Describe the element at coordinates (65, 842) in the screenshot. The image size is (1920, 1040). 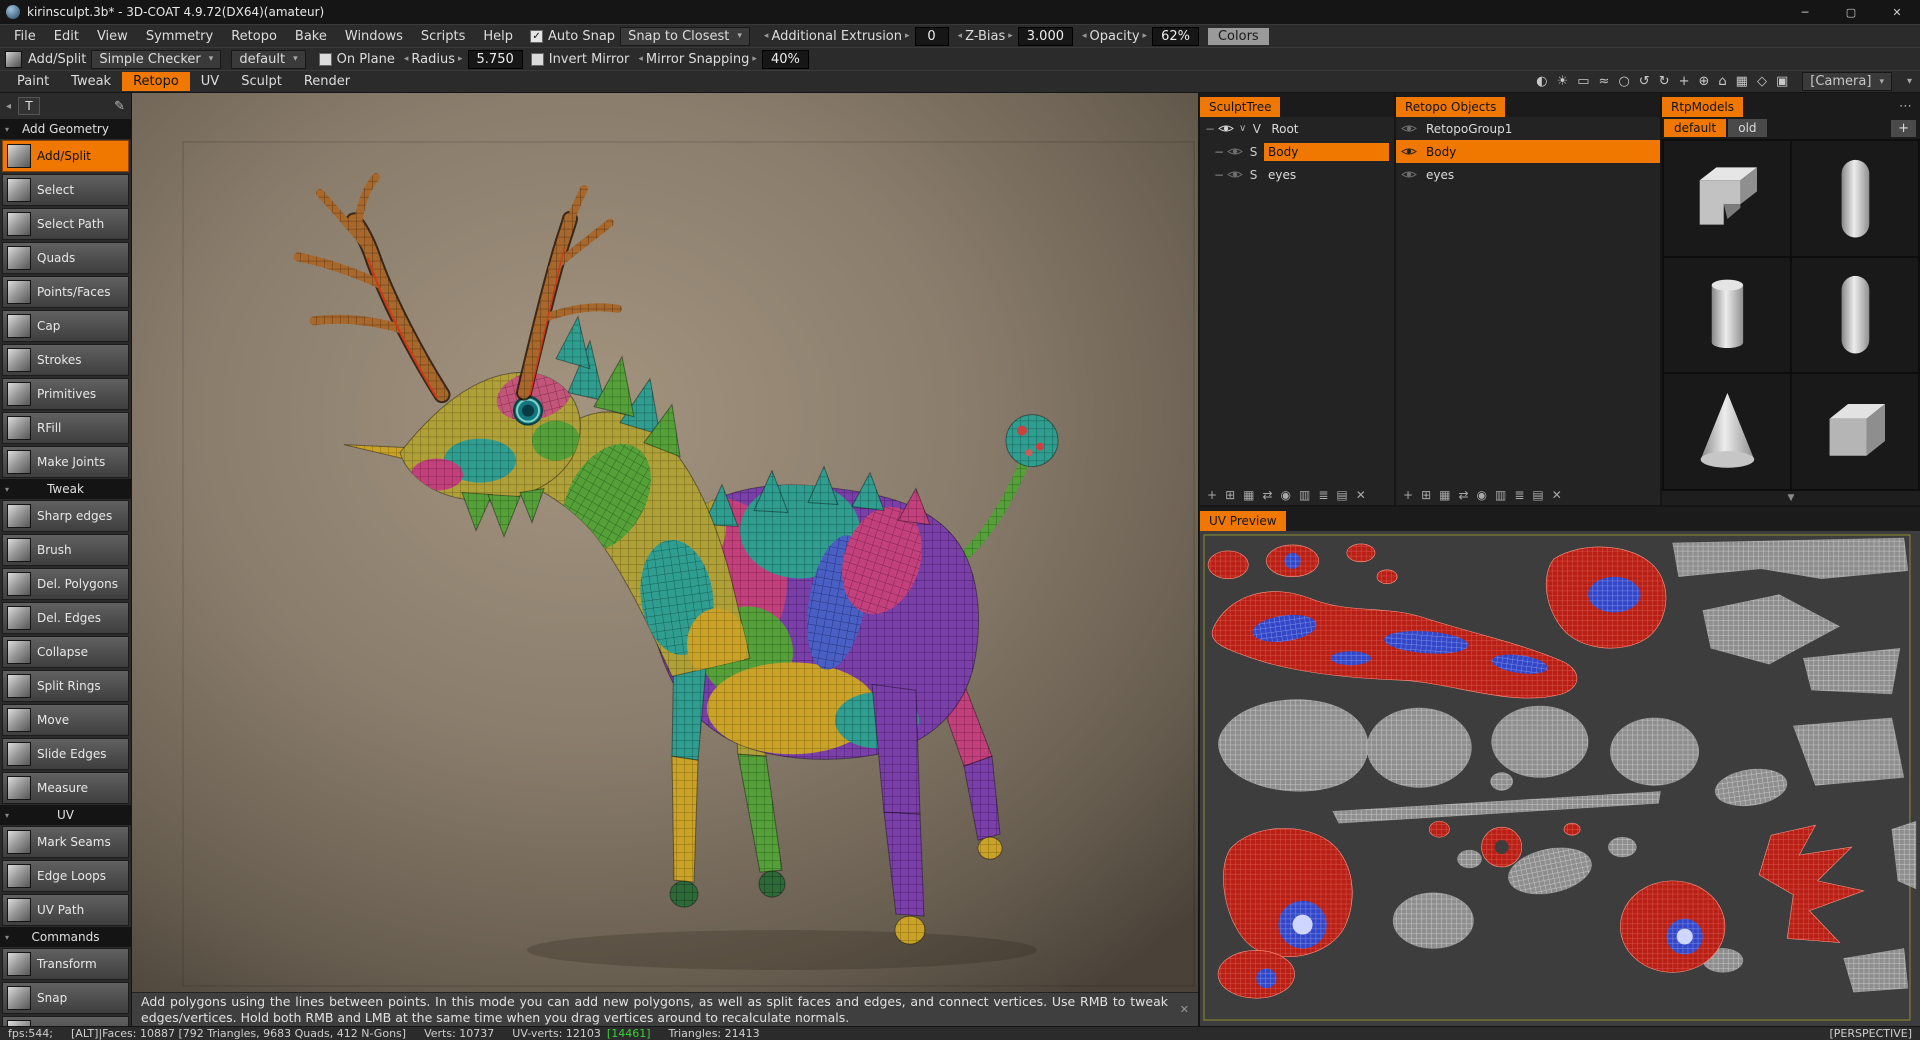
I see `tool-mark-seams: Mark Seams` at that location.